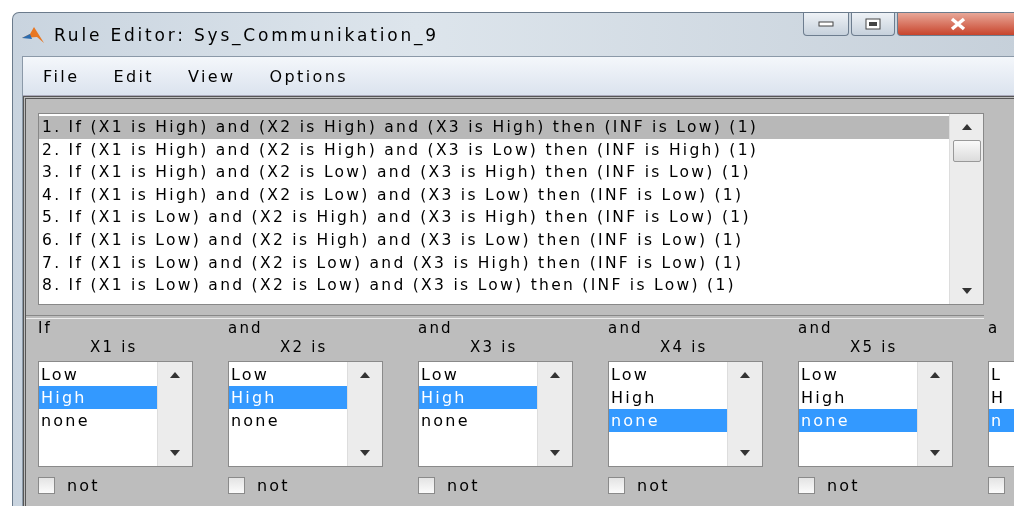 This screenshot has width=1014, height=506. I want to click on connector-label: If, so click(46, 328).